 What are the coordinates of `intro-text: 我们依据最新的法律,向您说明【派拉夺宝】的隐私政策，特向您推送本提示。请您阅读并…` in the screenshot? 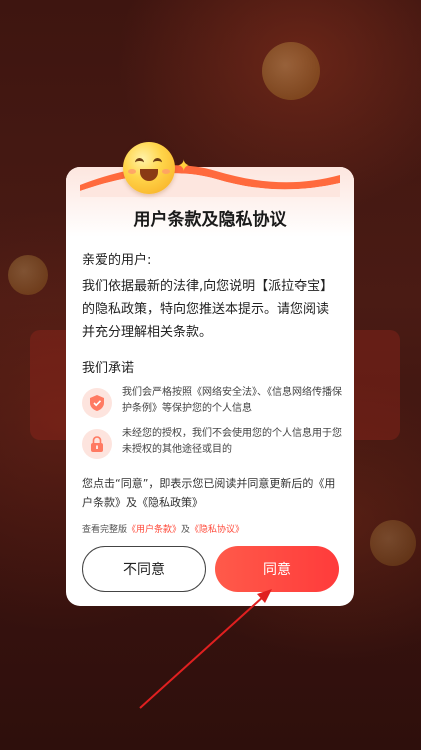 It's located at (208, 309).